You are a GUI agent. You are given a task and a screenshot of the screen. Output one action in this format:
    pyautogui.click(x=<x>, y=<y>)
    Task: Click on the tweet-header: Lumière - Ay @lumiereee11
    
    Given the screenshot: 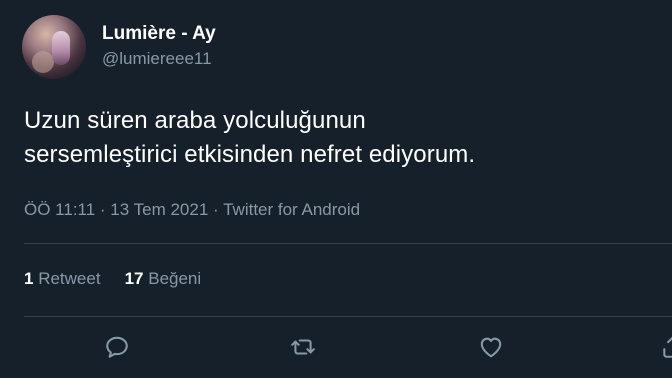 What is the action you would take?
    pyautogui.click(x=119, y=47)
    